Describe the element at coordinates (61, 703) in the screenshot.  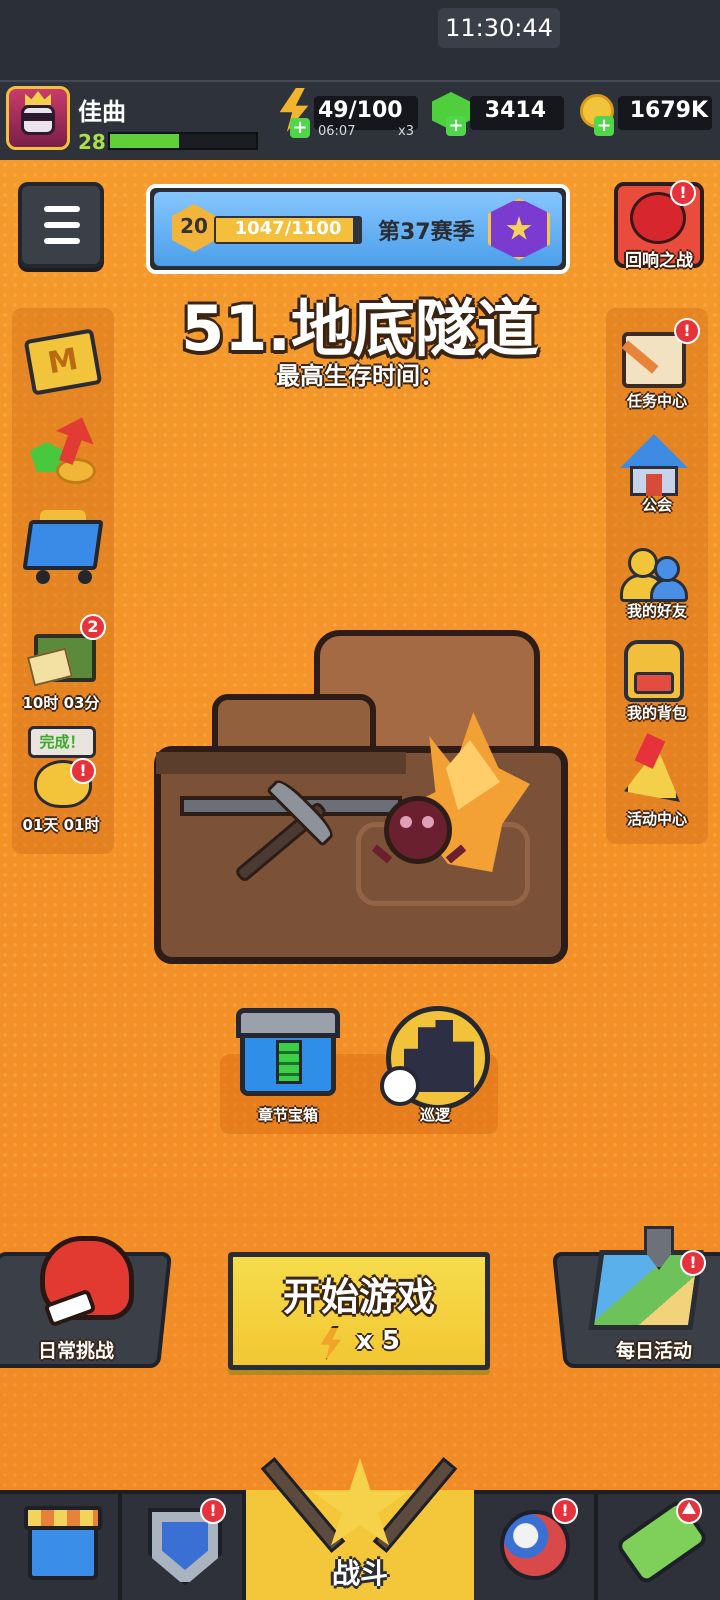
I see `crate-timer: 10时 03分` at that location.